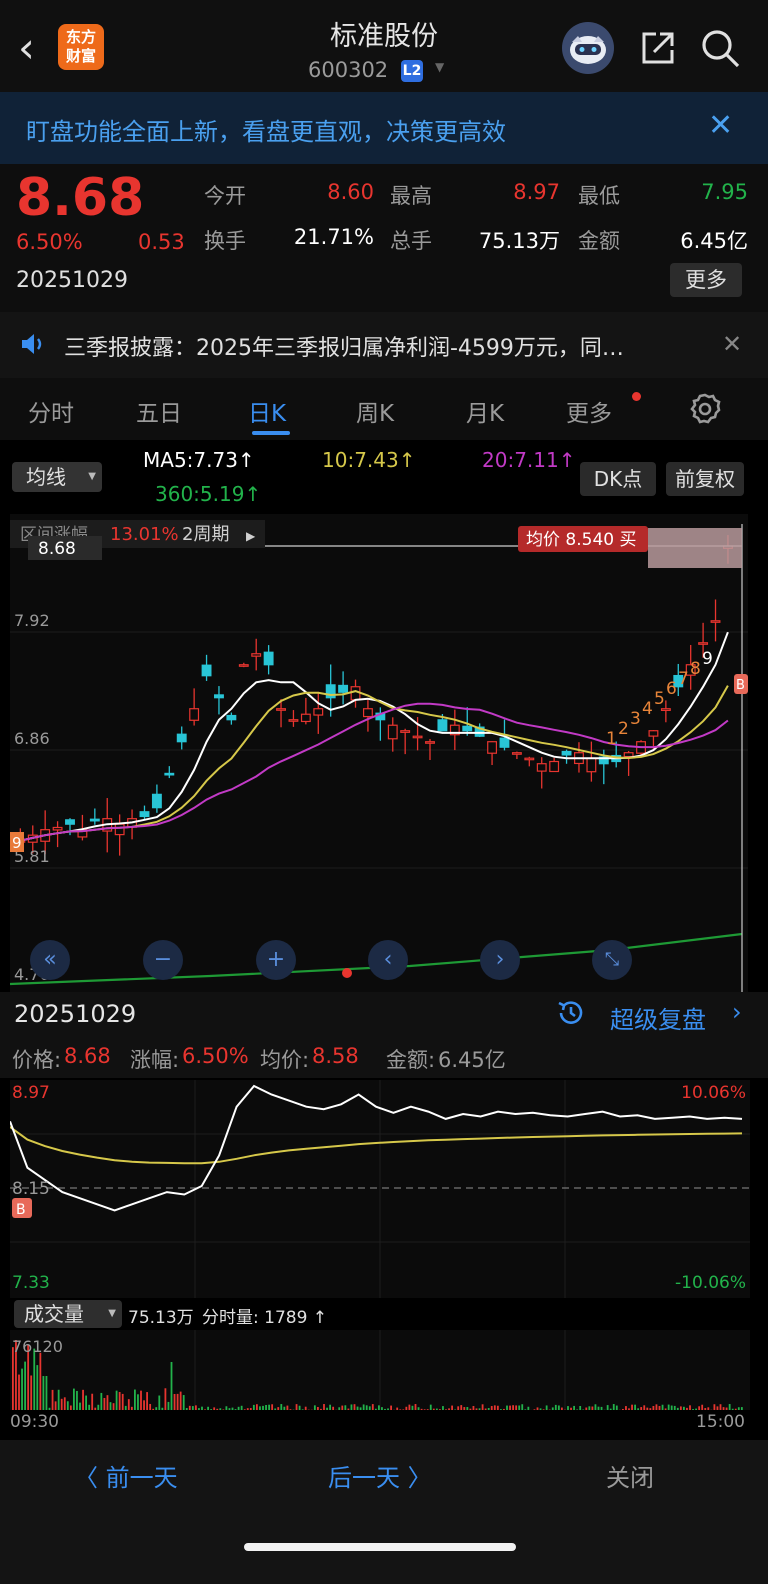 This screenshot has height=1584, width=768. I want to click on tab-week-k: 周K, so click(375, 411).